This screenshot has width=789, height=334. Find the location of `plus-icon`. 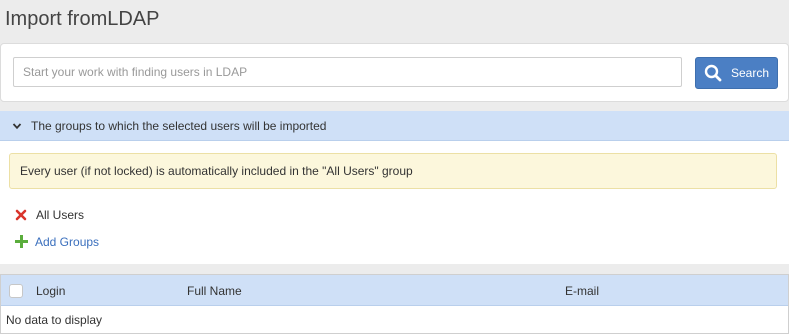

plus-icon is located at coordinates (21, 241).